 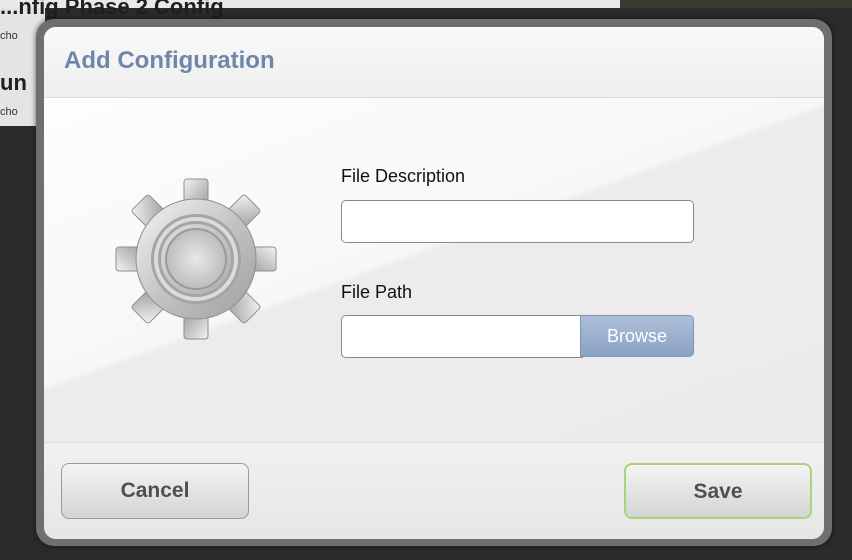 What do you see at coordinates (718, 491) in the screenshot?
I see `save-button: Save` at bounding box center [718, 491].